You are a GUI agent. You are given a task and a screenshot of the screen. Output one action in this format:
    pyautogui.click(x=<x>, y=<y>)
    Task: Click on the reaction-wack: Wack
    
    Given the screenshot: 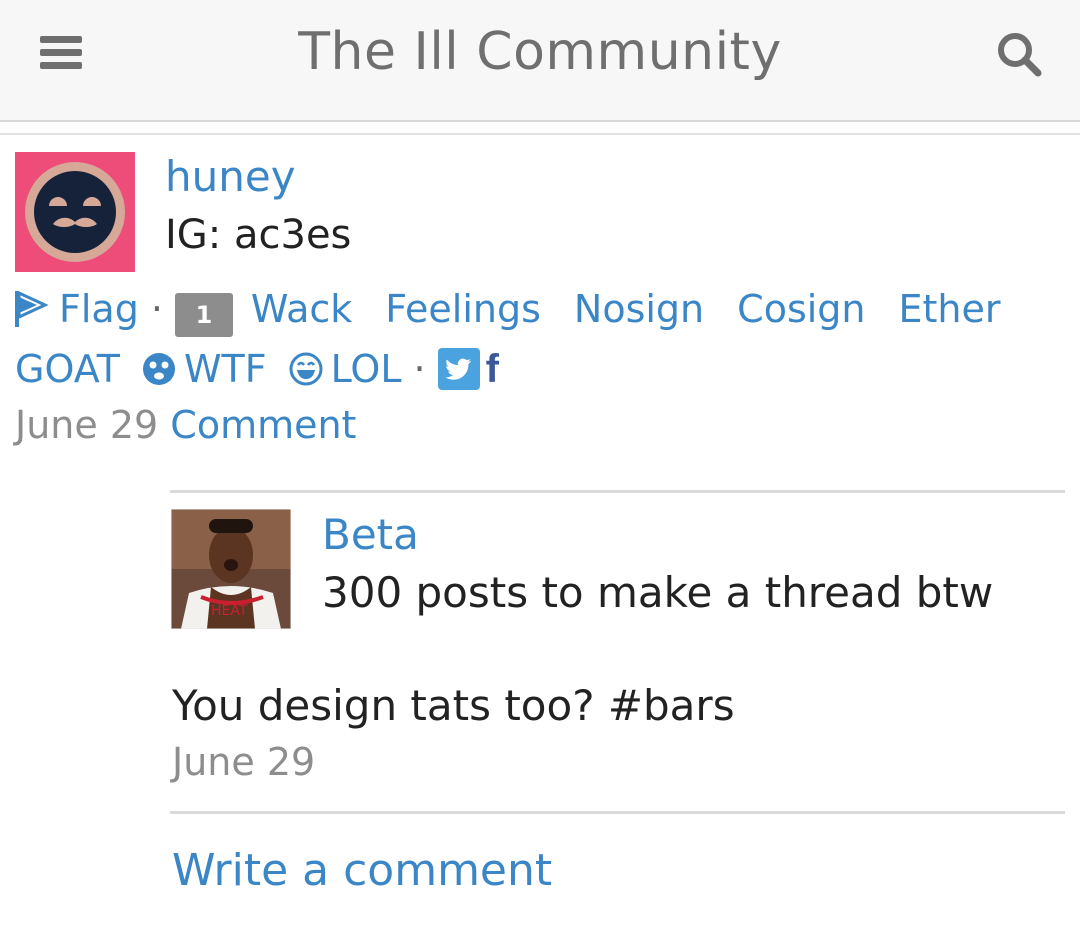 What is the action you would take?
    pyautogui.click(x=301, y=309)
    